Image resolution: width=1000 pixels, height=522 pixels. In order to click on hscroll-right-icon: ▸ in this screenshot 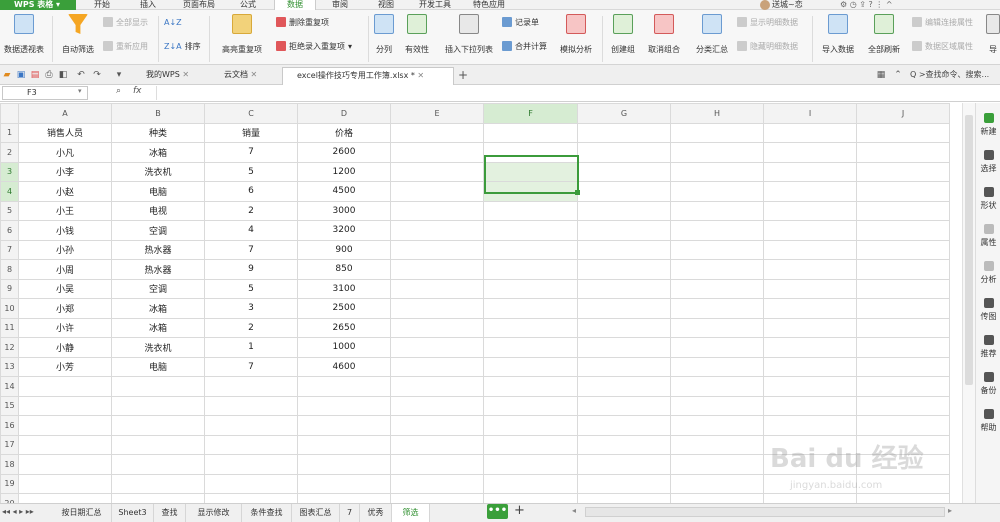, I will do `click(950, 510)`.